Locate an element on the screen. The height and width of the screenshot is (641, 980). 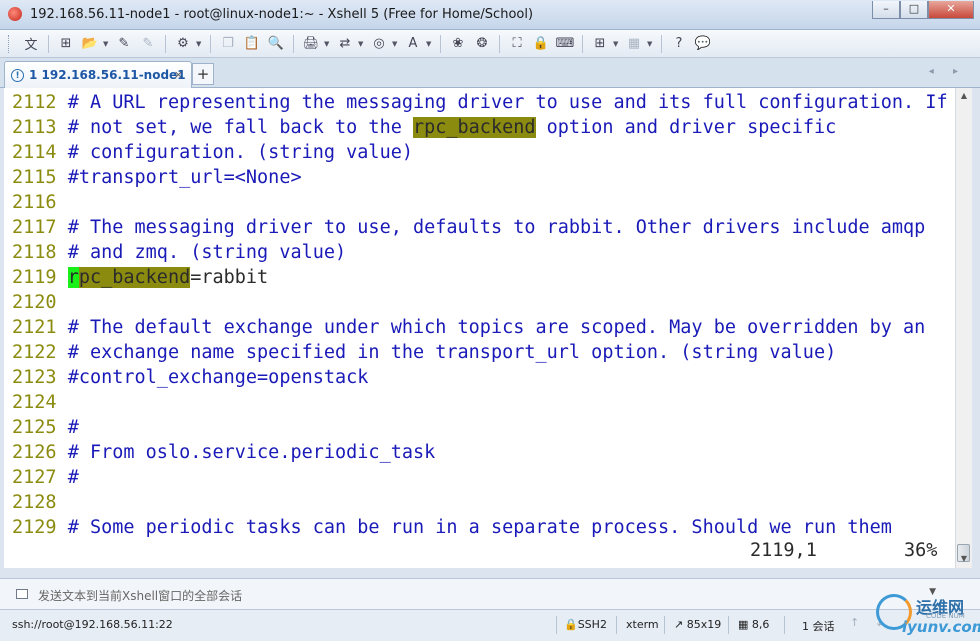
compose-toggle-icon is located at coordinates (22, 594).